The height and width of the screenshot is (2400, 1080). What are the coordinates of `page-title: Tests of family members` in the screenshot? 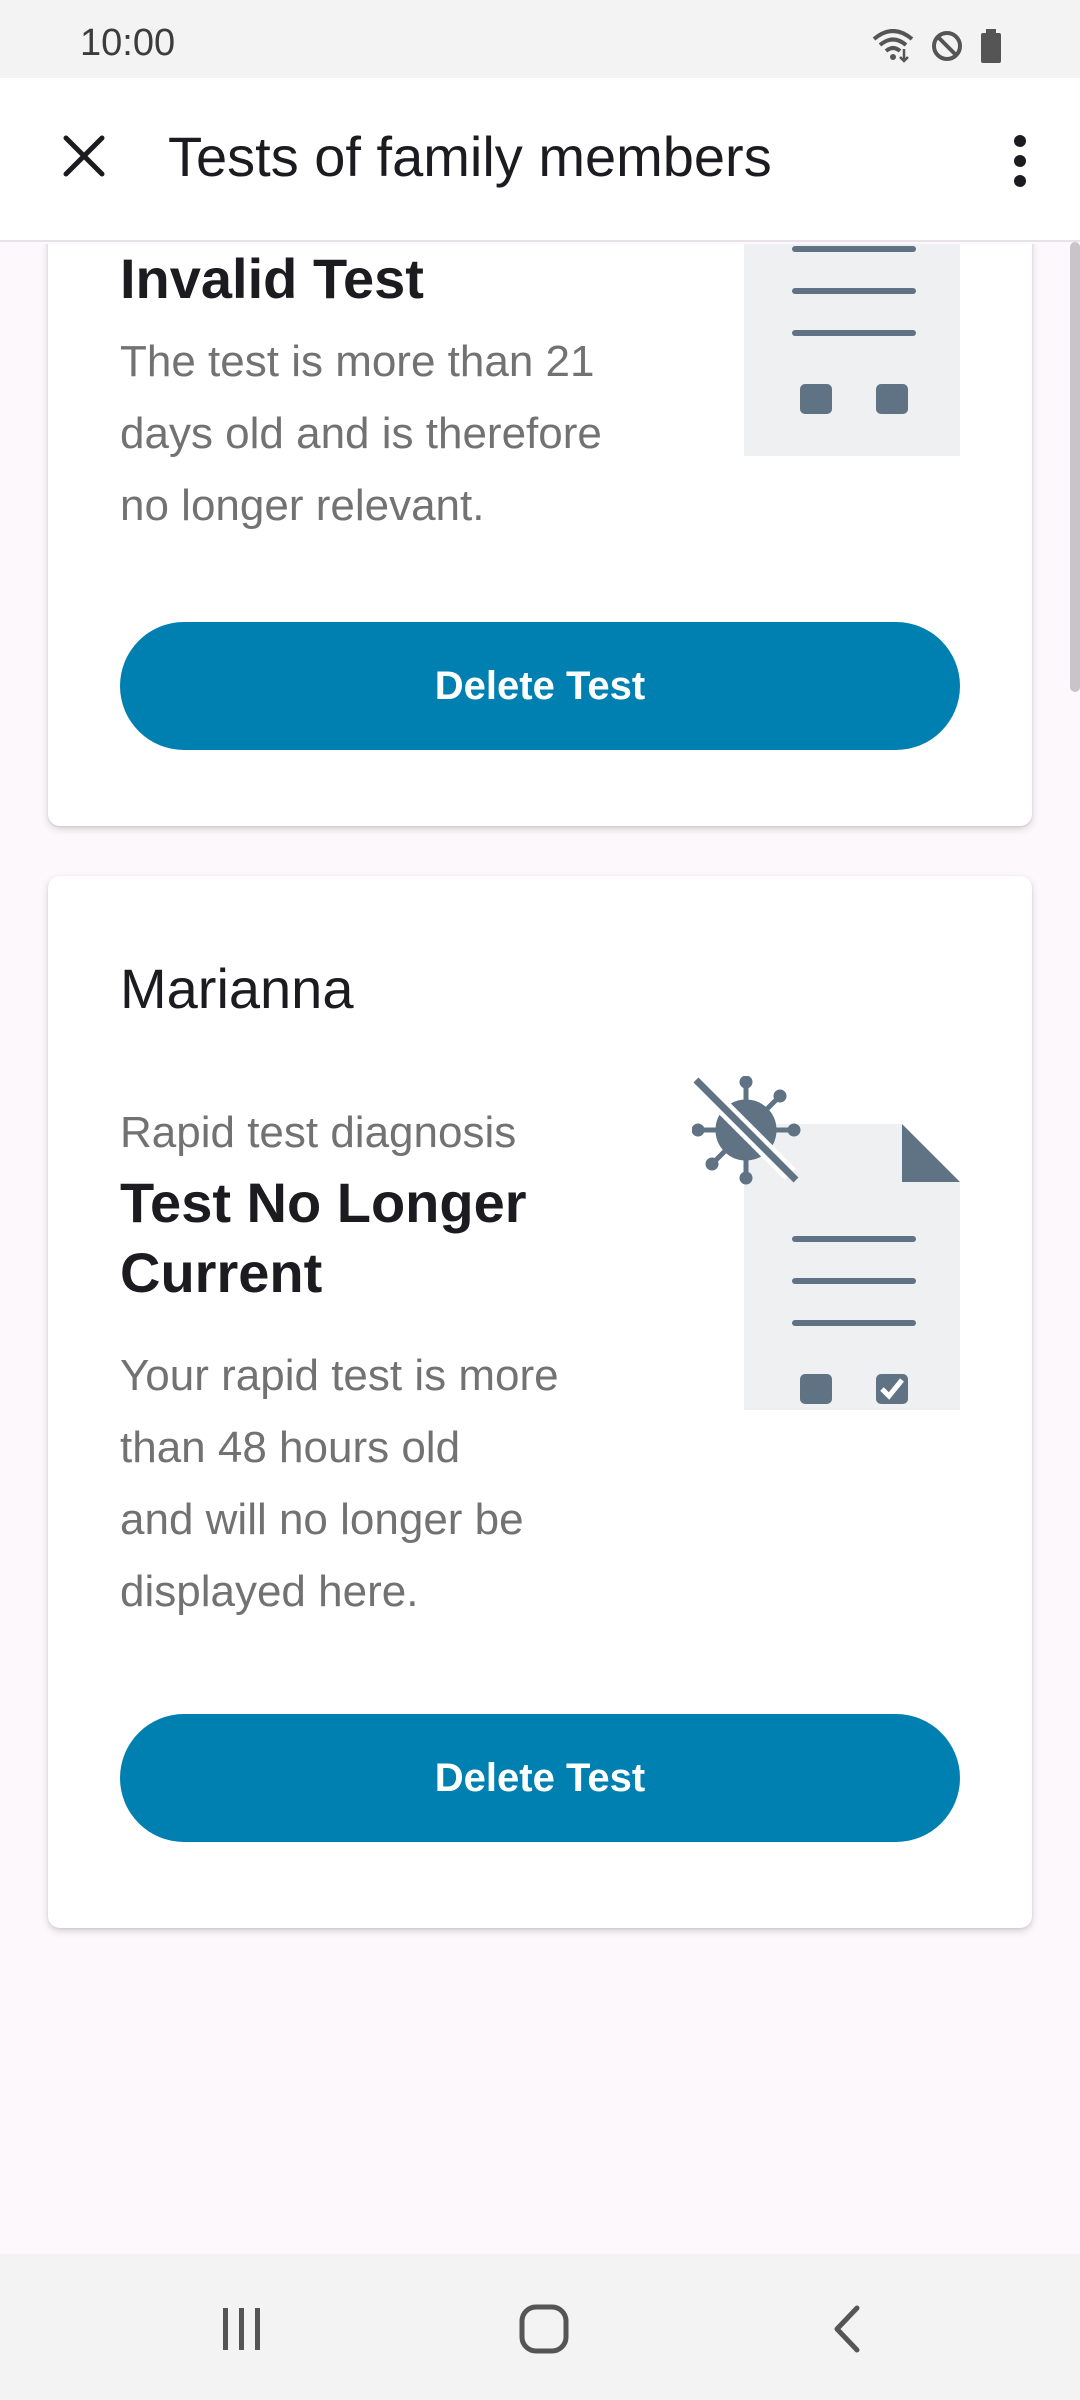 It's located at (470, 156).